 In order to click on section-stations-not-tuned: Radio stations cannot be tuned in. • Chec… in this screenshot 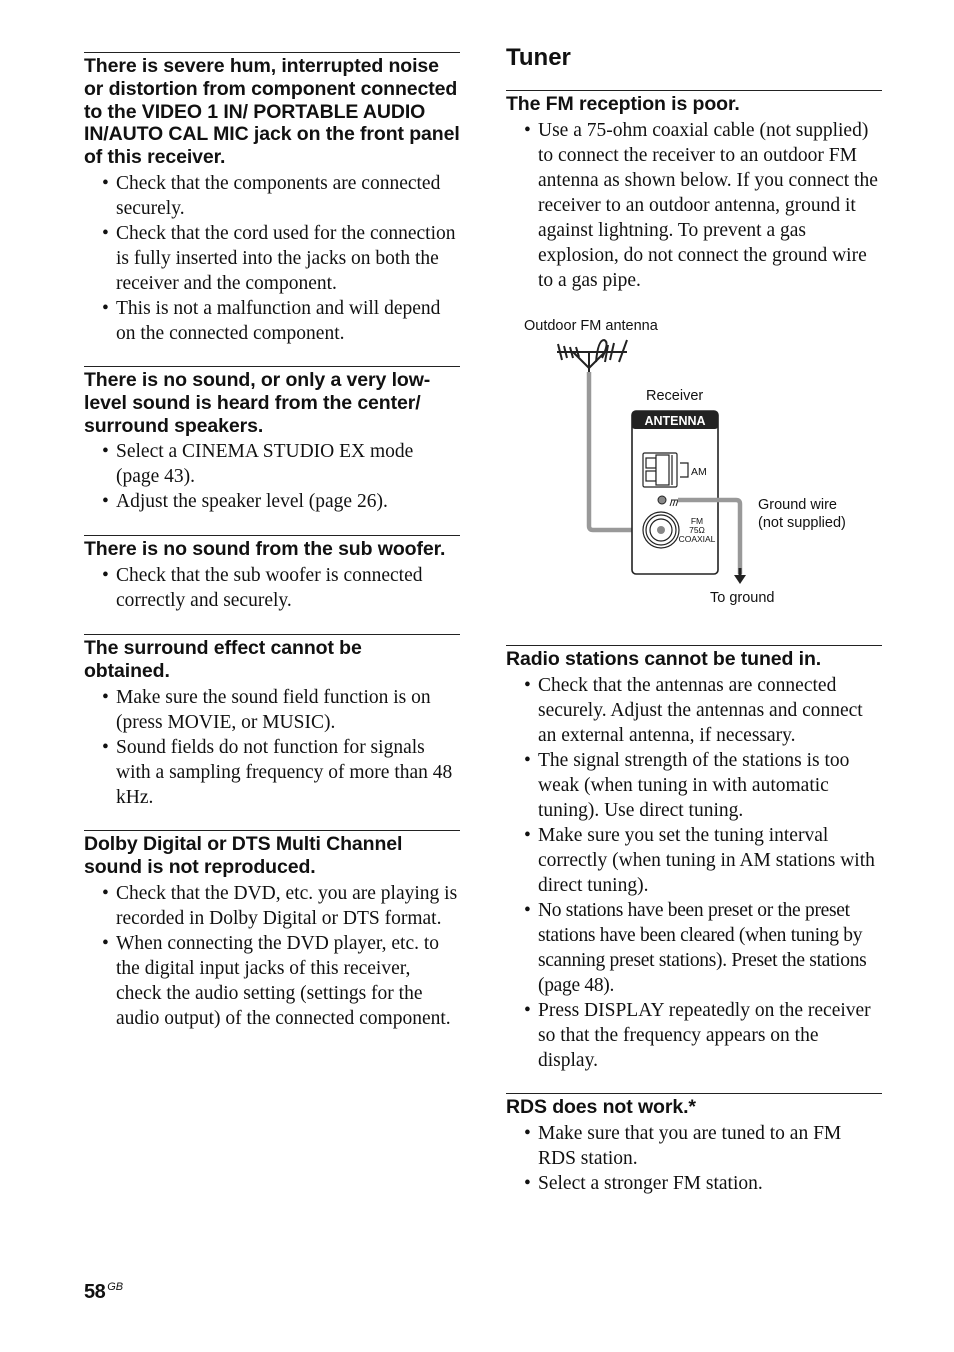, I will do `click(694, 859)`.